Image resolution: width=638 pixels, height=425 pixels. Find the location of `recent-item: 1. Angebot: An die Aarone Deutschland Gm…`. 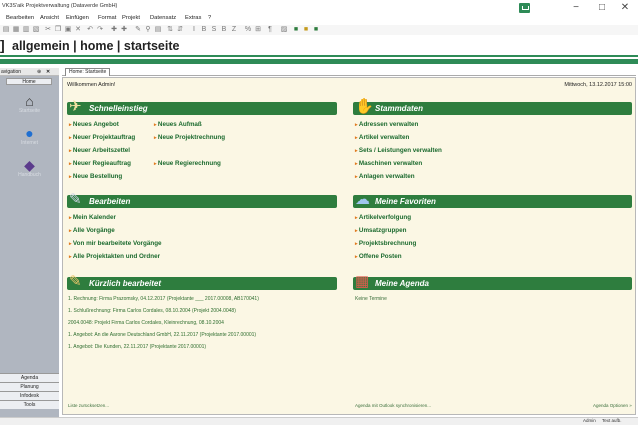

recent-item: 1. Angebot: An die Aarone Deutschland Gm… is located at coordinates (162, 335).